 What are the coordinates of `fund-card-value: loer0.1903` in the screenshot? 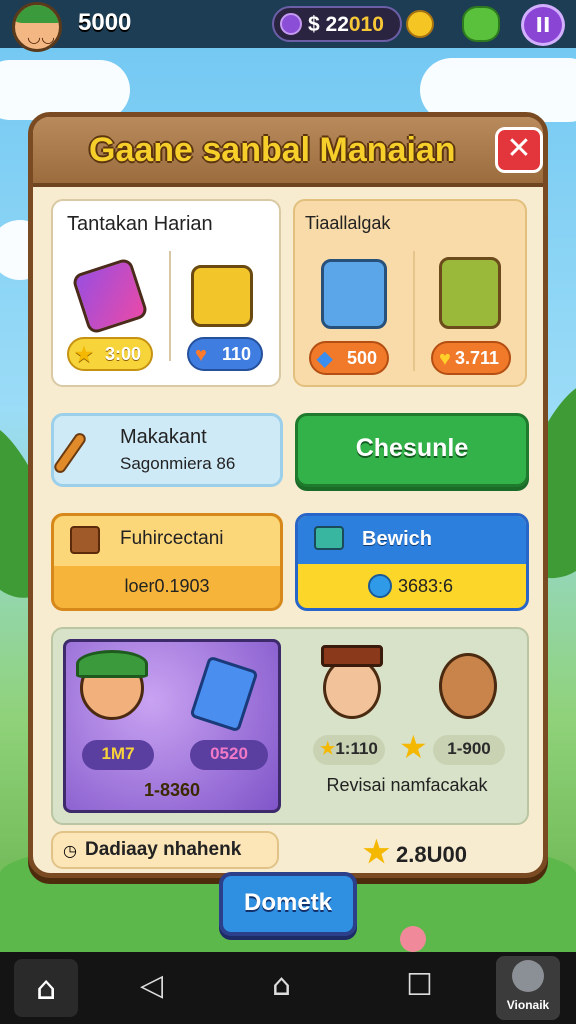 It's located at (167, 586).